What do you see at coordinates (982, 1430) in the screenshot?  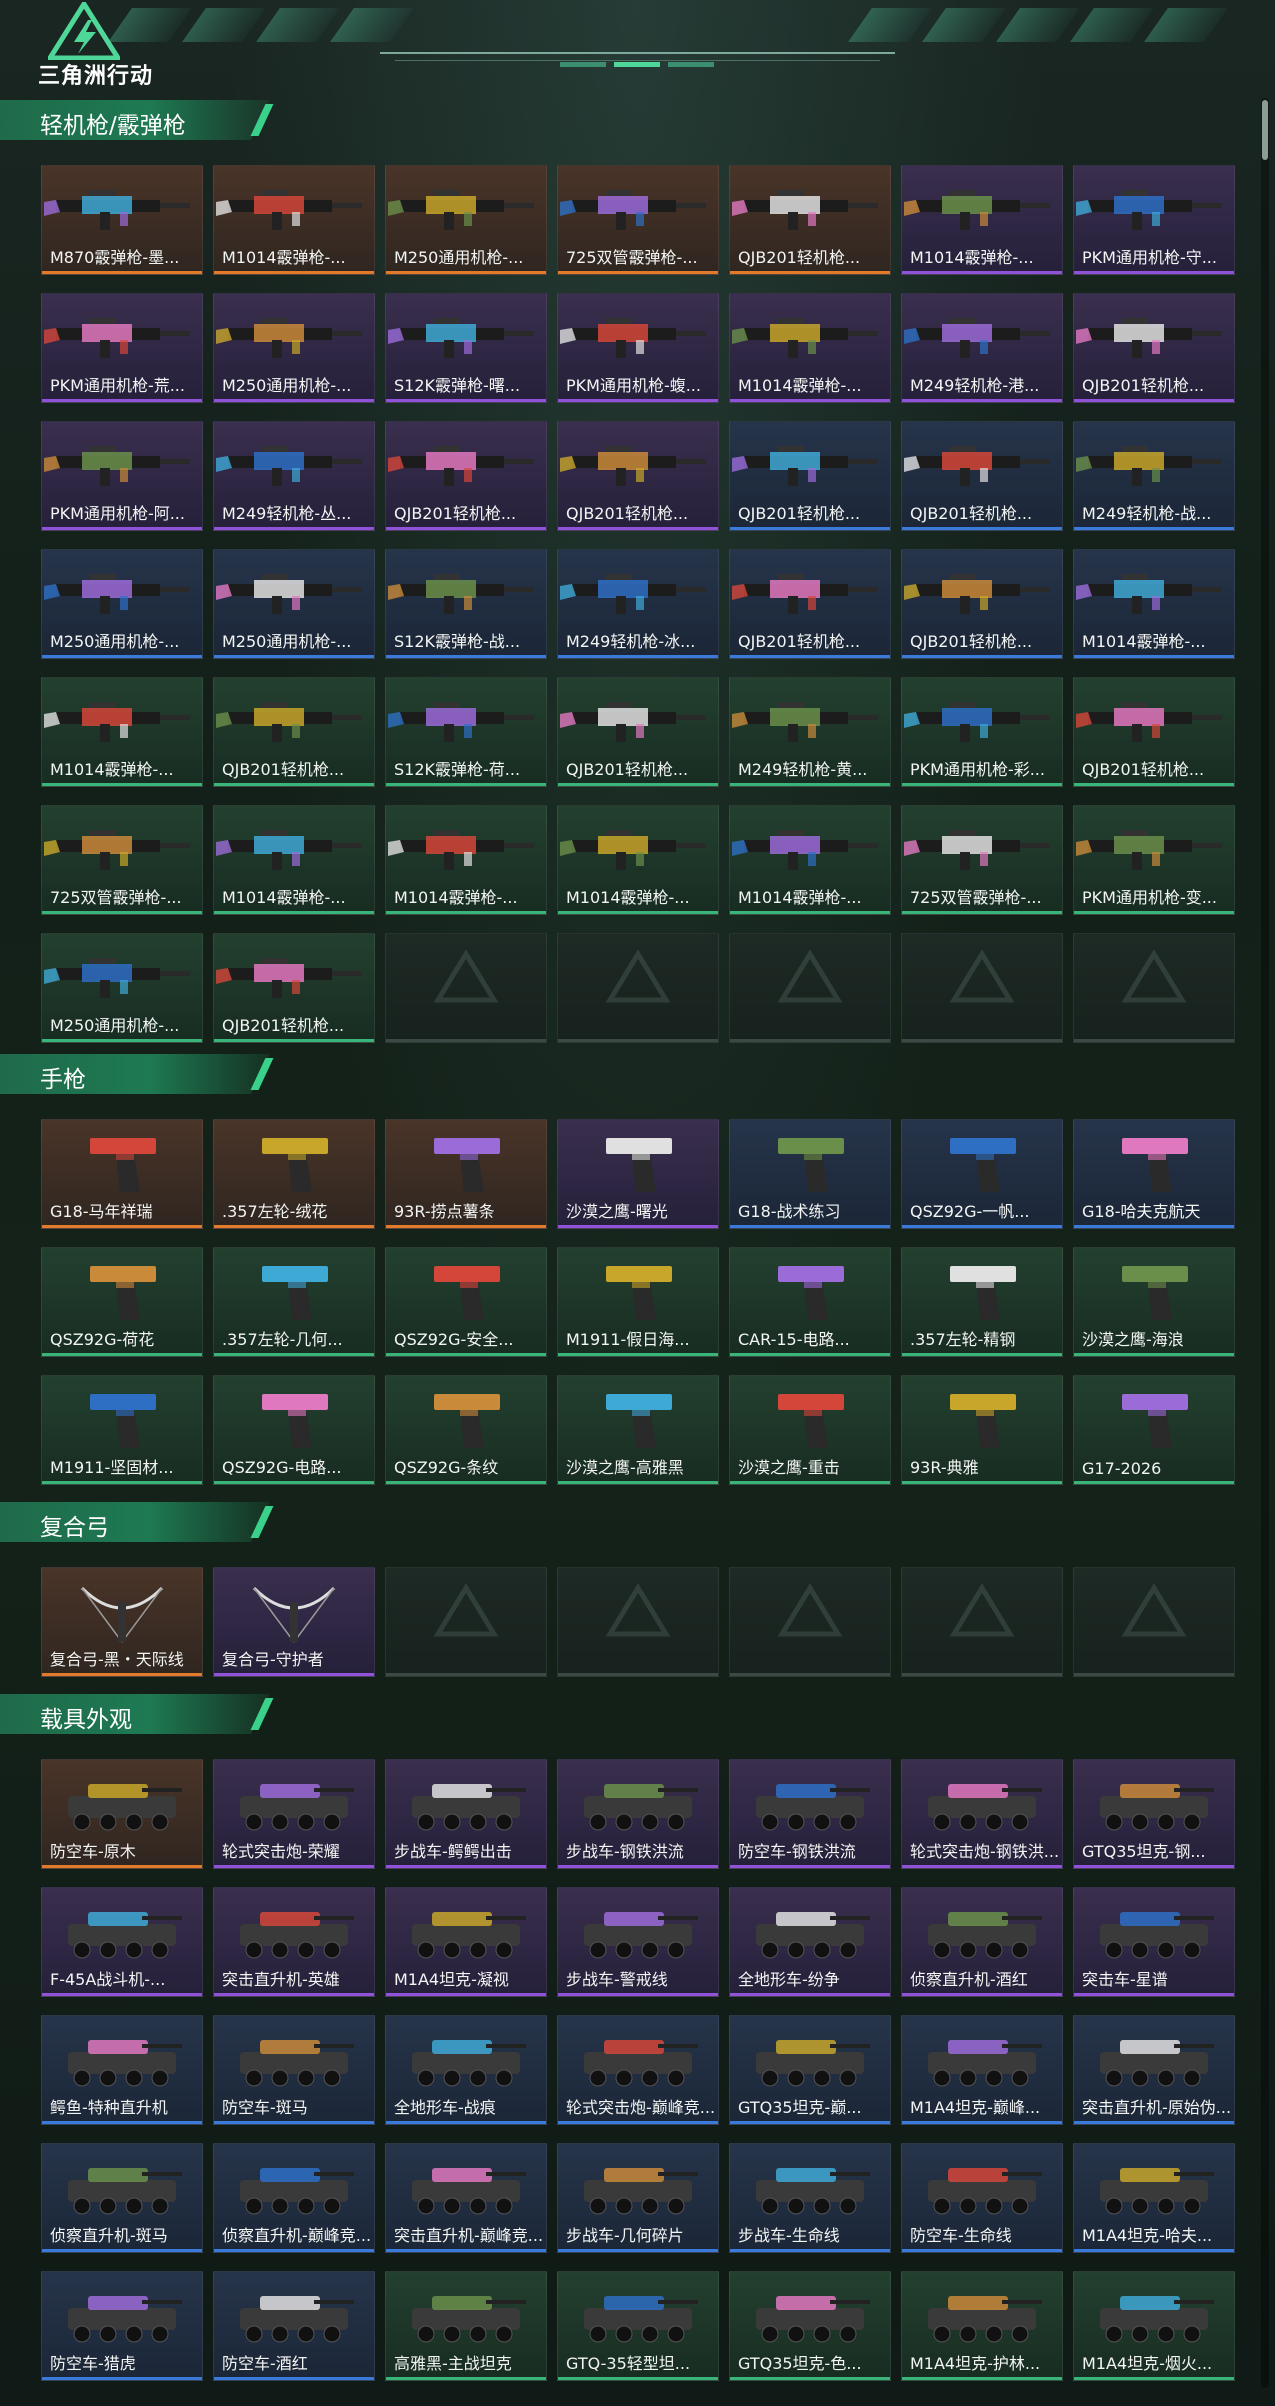 I see `skin-card: 93R-典雅` at bounding box center [982, 1430].